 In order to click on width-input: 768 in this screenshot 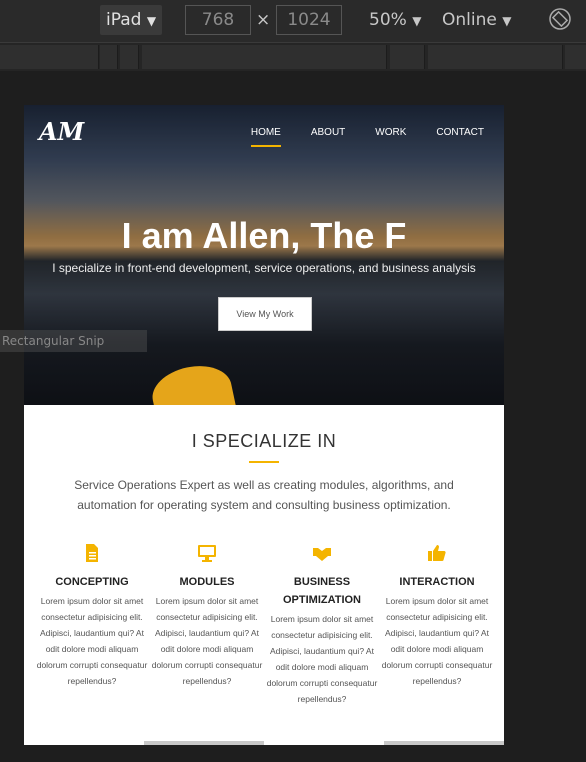, I will do `click(218, 20)`.